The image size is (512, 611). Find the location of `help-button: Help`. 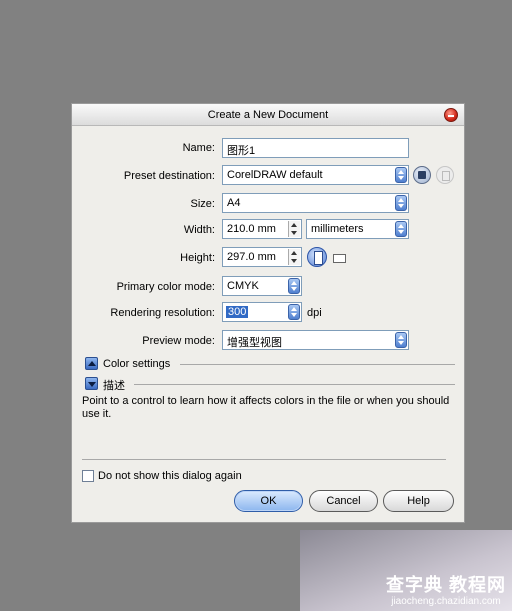

help-button: Help is located at coordinates (418, 501).